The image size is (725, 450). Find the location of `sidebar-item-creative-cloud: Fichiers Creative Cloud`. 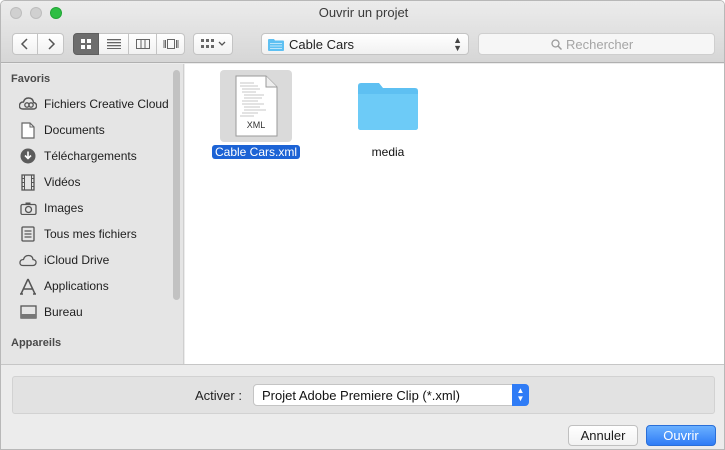

sidebar-item-creative-cloud: Fichiers Creative Cloud is located at coordinates (87, 104).